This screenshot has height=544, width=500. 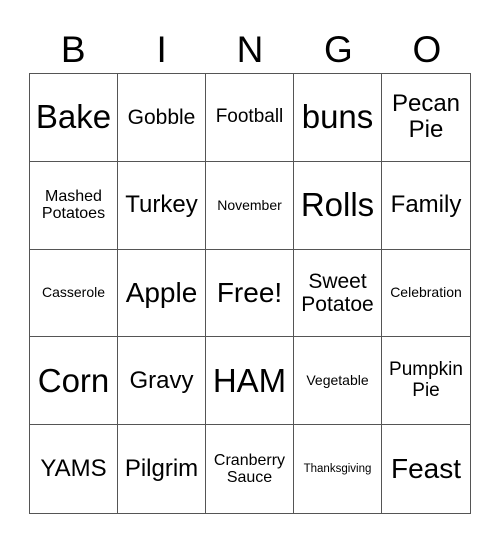 I want to click on bingo-cell: Family, so click(x=426, y=206).